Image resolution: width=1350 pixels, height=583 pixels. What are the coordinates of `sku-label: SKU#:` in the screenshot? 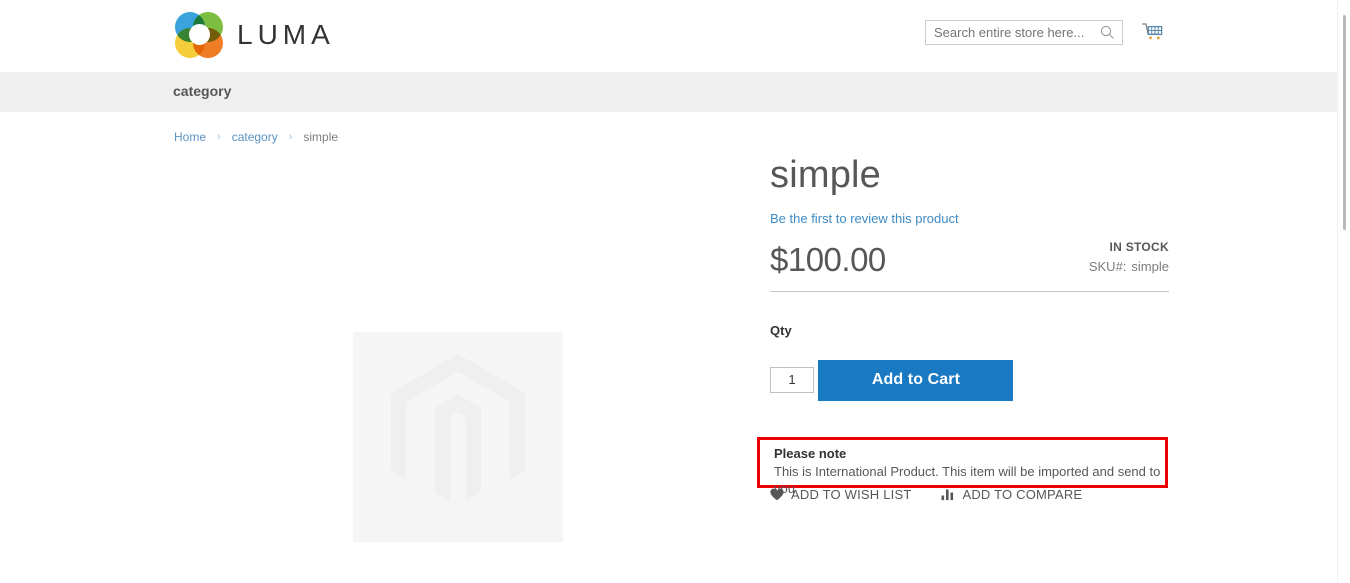 It's located at (1107, 266).